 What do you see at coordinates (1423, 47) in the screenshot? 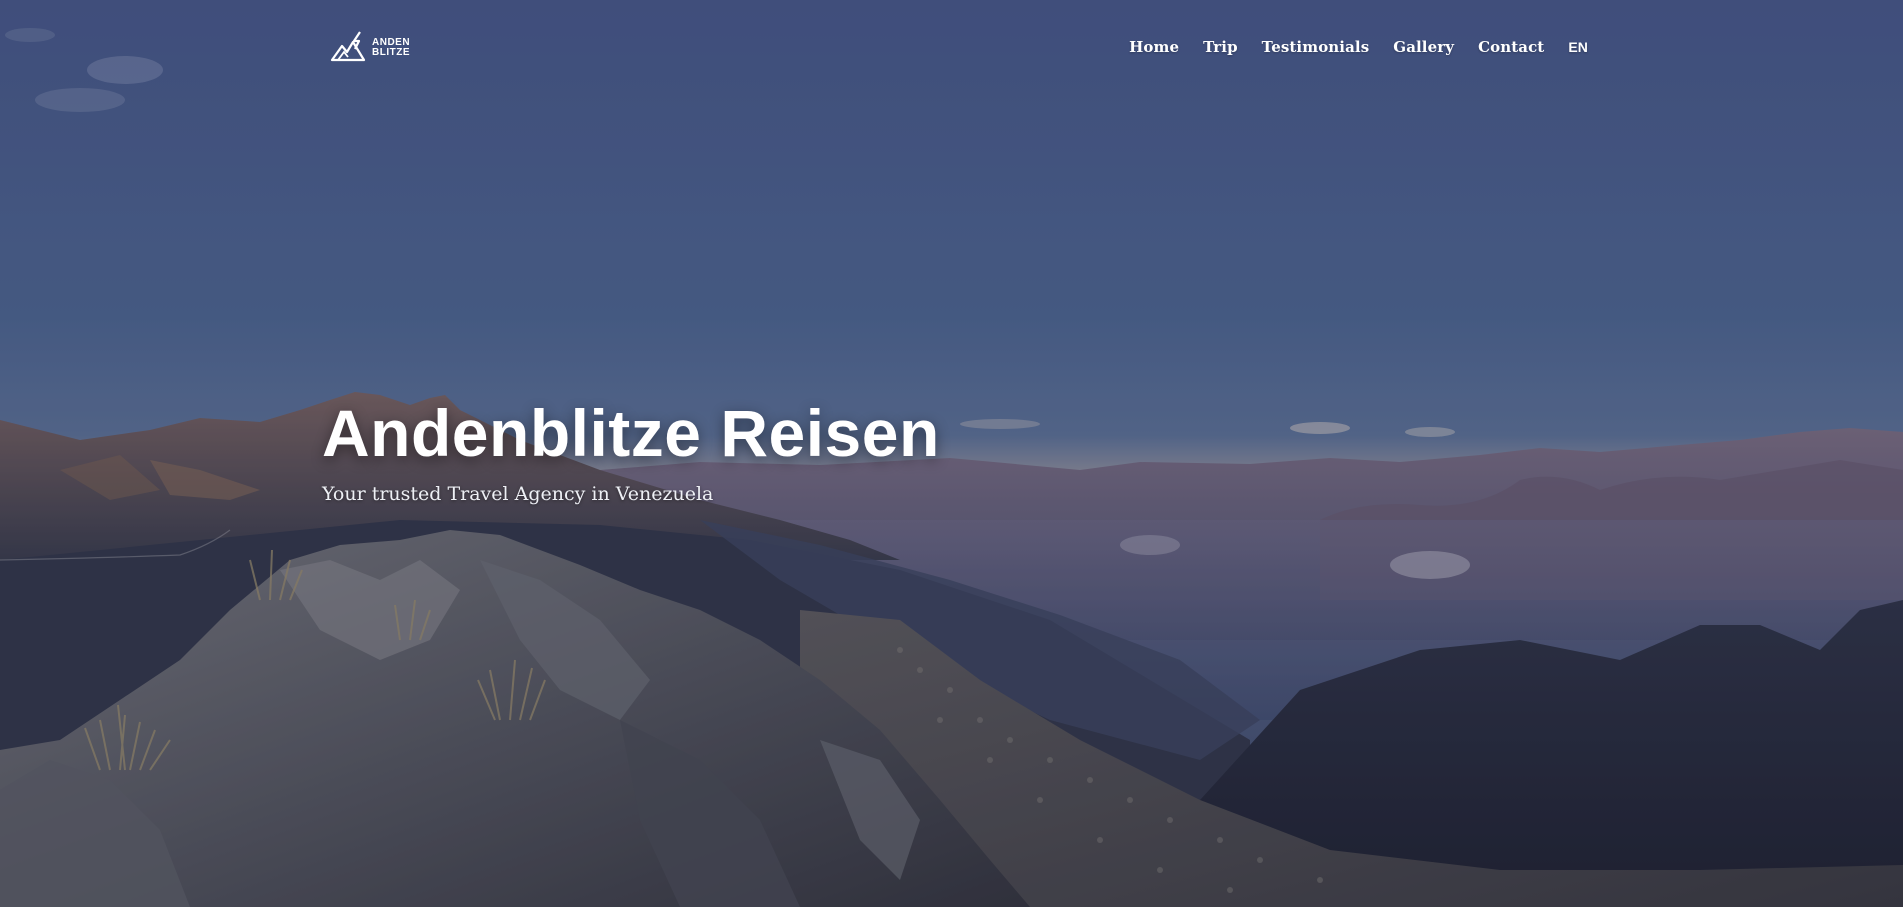
I see `nav-link-gallery: Gallery` at bounding box center [1423, 47].